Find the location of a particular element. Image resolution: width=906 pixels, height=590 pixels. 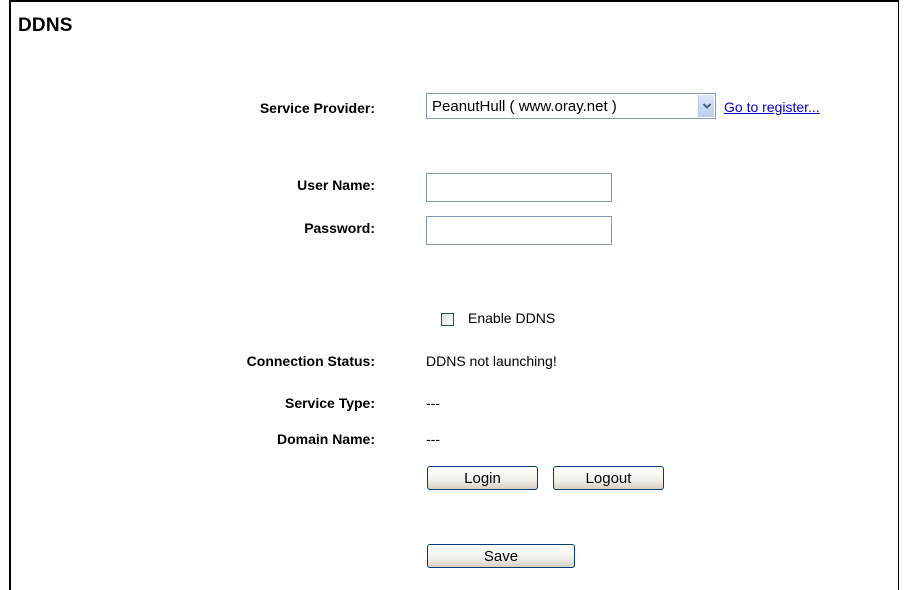

enable-ddns-label: Enable DDNS is located at coordinates (512, 318).